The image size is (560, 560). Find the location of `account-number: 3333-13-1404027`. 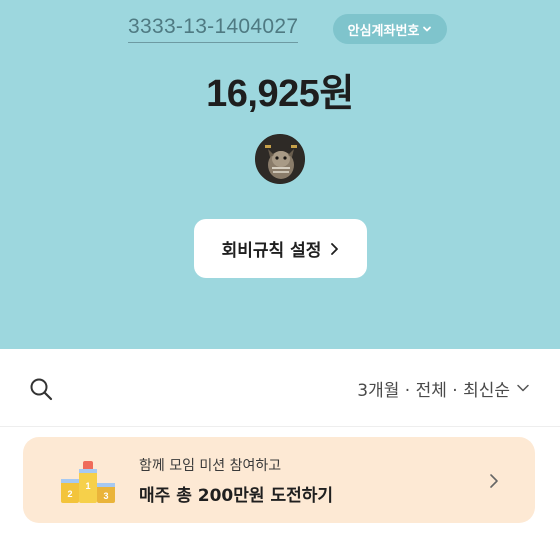

account-number: 3333-13-1404027 is located at coordinates (213, 28).